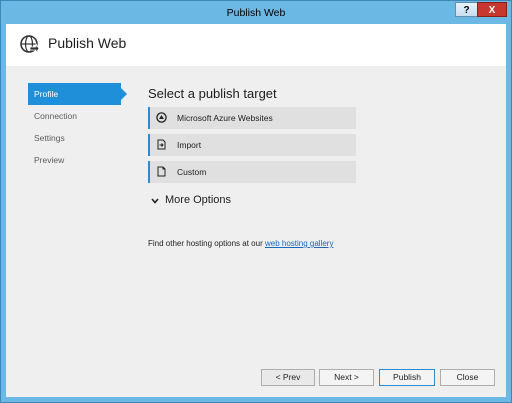 The width and height of the screenshot is (512, 403). Describe the element at coordinates (466, 9) in the screenshot. I see `help-button: ?` at that location.